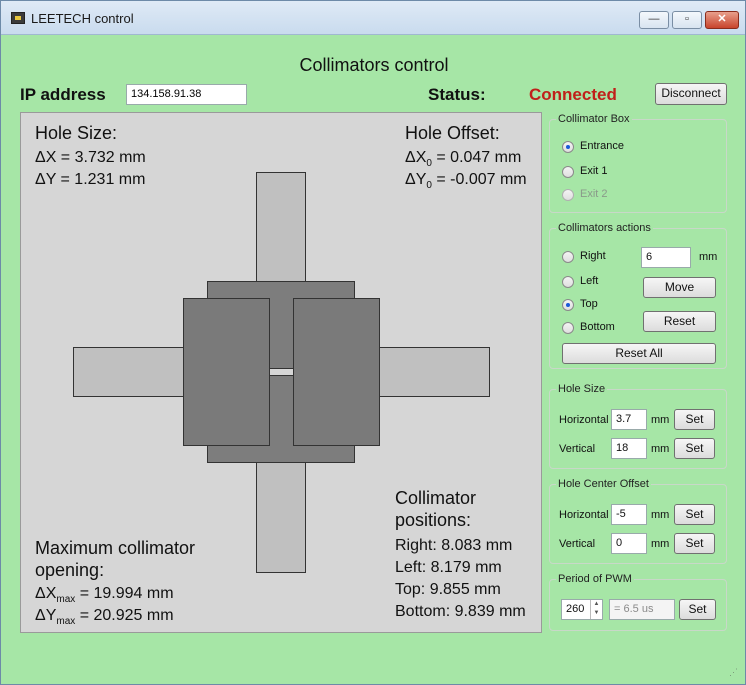 This screenshot has width=746, height=685. What do you see at coordinates (463, 159) in the screenshot?
I see `hole-offset-dx: ΔX0 = 0.047 mm` at bounding box center [463, 159].